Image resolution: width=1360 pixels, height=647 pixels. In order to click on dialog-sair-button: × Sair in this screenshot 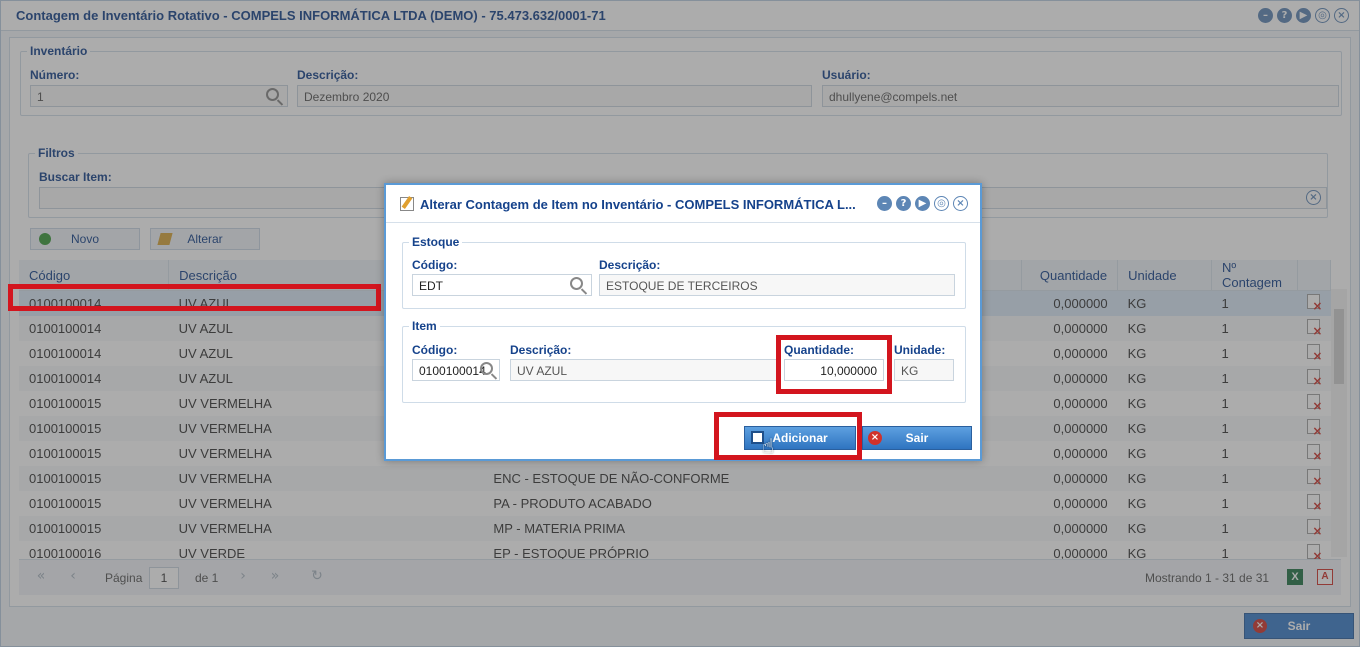, I will do `click(917, 438)`.